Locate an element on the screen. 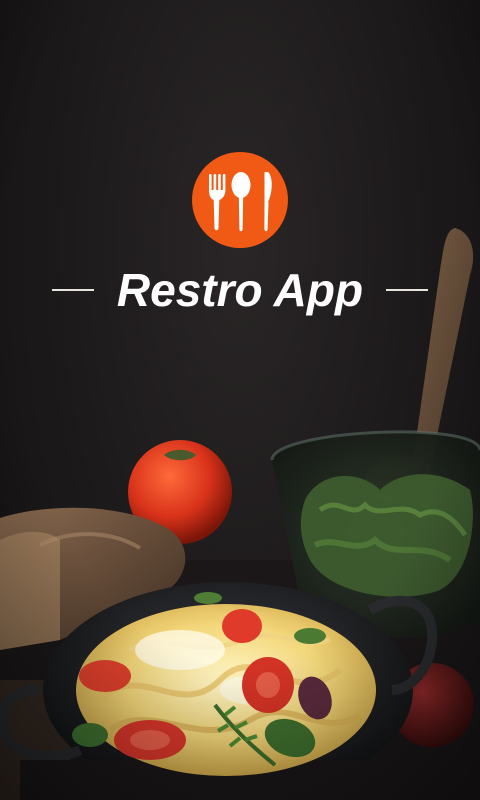  app-logo is located at coordinates (240, 200).